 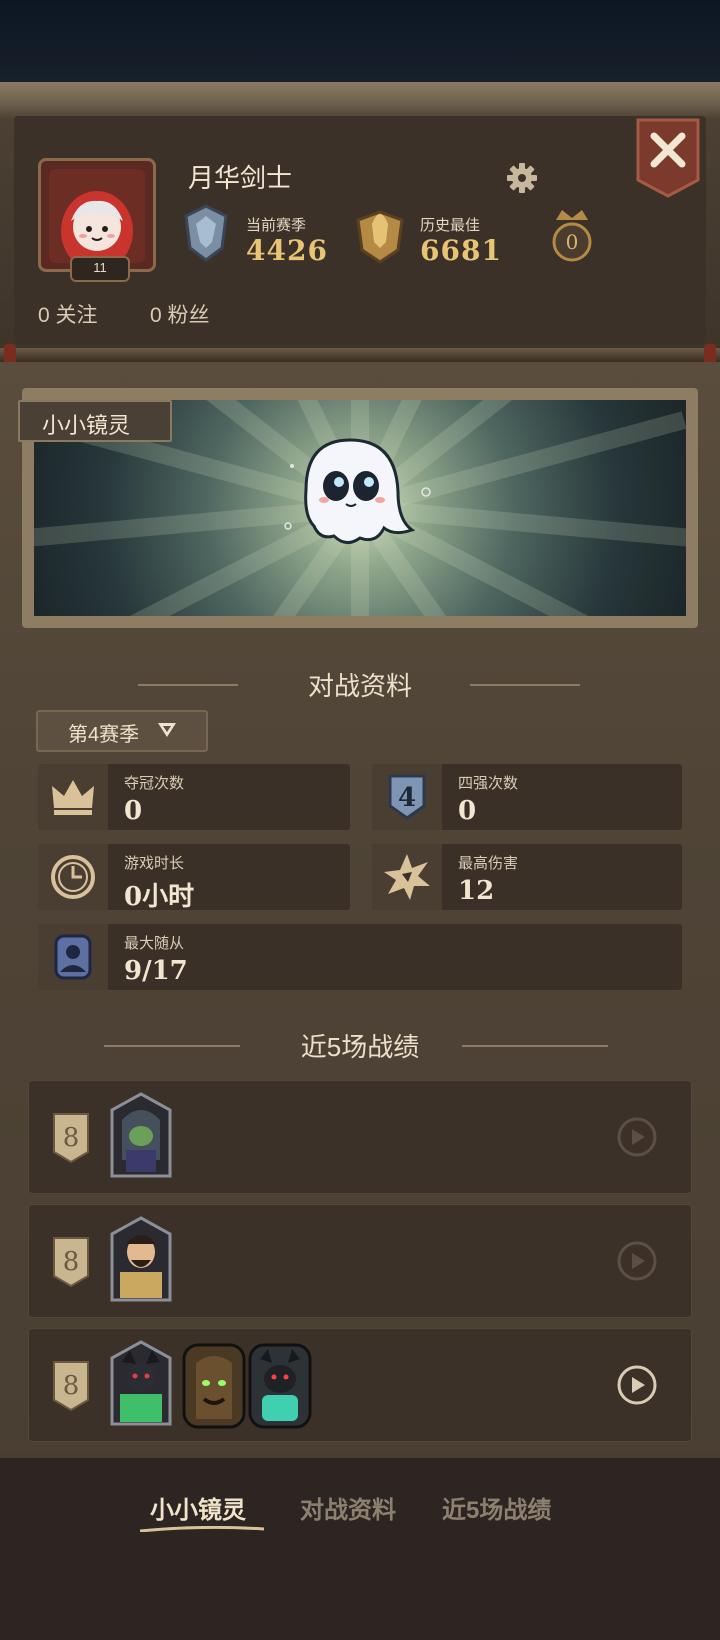 I want to click on battle-section-title: 对战资料, so click(x=359, y=686).